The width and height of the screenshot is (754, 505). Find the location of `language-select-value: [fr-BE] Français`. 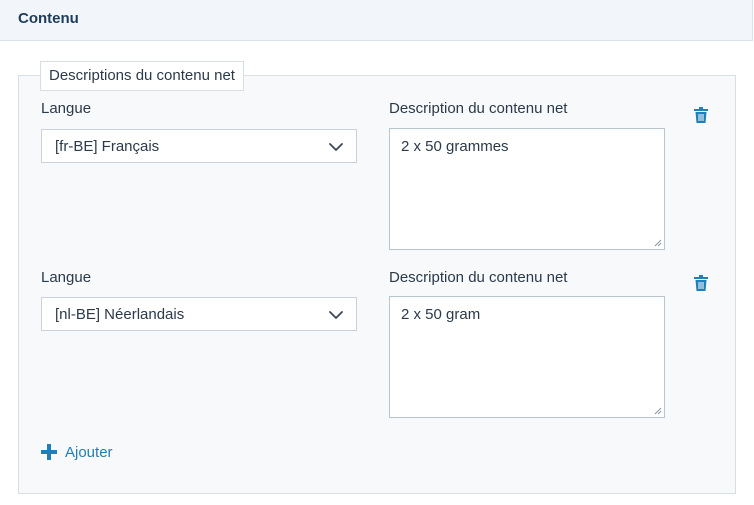

language-select-value: [fr-BE] Français is located at coordinates (107, 146).